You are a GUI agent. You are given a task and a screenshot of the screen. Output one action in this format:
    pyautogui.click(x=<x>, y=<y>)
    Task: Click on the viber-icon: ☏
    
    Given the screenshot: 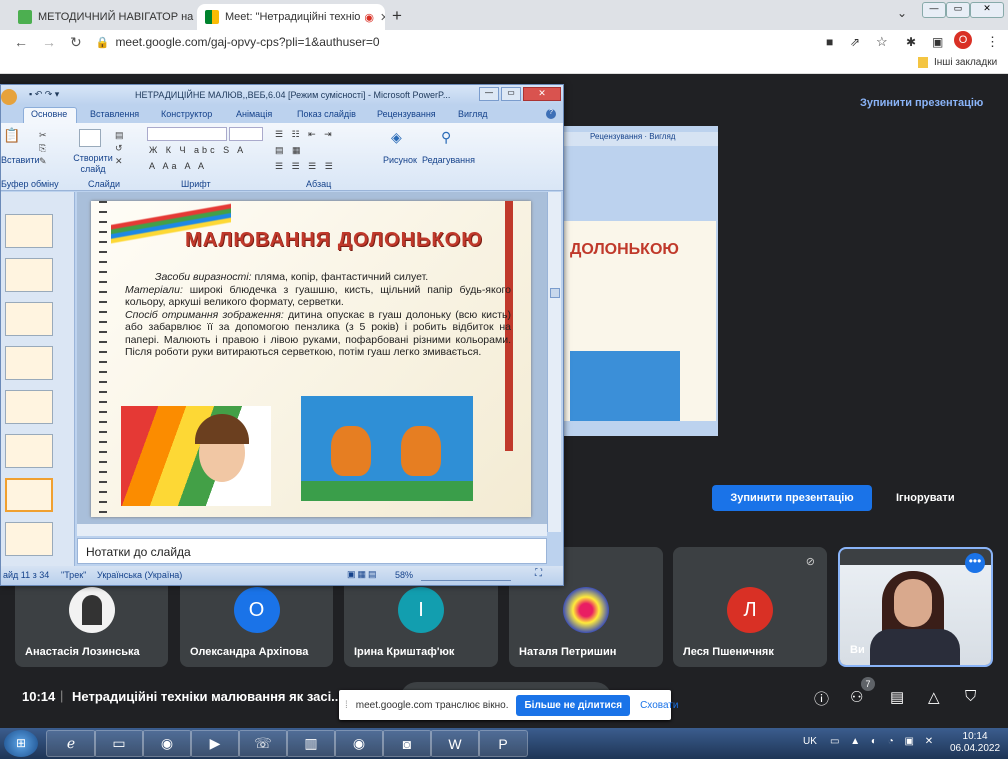 What is the action you would take?
    pyautogui.click(x=263, y=743)
    